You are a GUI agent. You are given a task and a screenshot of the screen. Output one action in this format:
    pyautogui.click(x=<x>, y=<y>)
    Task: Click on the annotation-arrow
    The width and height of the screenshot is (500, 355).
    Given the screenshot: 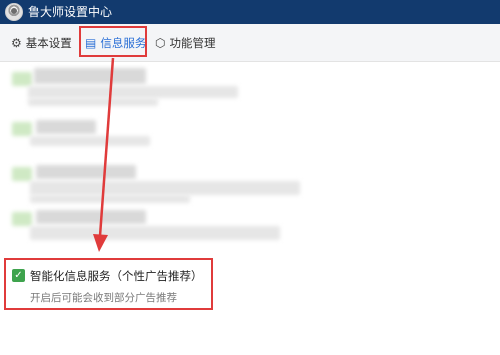 What is the action you would take?
    pyautogui.click(x=104, y=154)
    